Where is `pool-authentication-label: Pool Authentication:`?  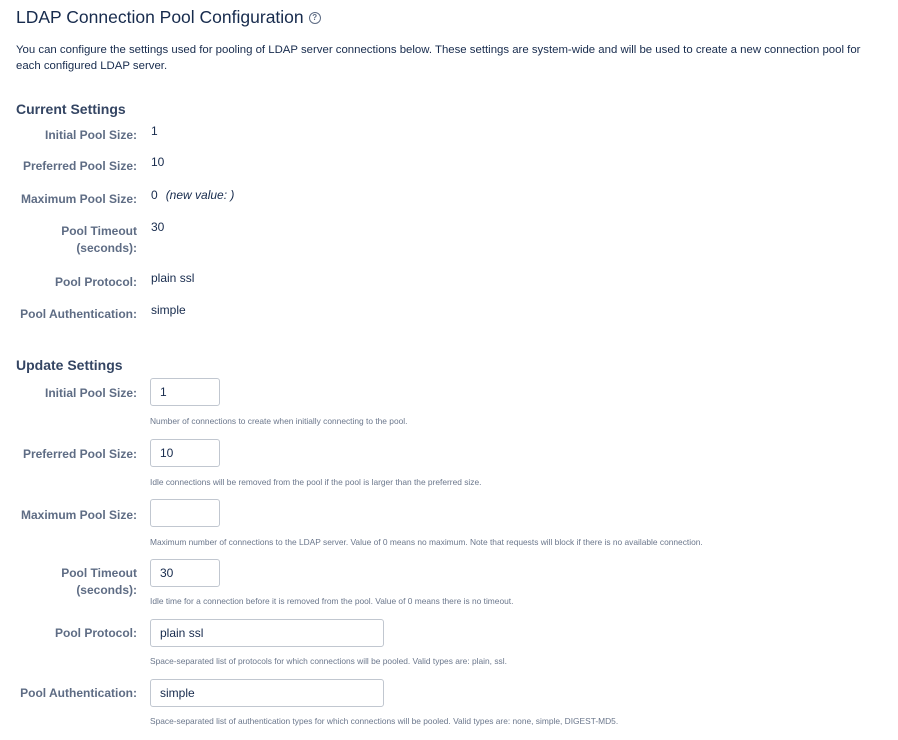 pool-authentication-label: Pool Authentication: is located at coordinates (78, 693).